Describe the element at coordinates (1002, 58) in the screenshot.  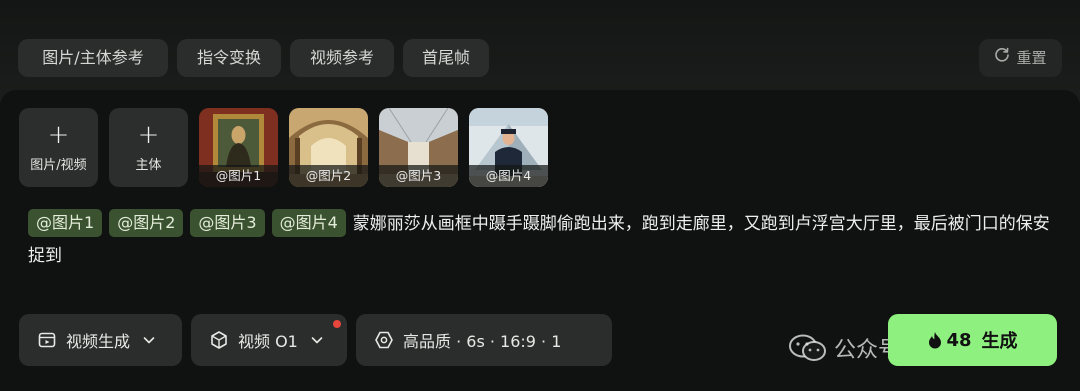
I see `refresh-icon` at that location.